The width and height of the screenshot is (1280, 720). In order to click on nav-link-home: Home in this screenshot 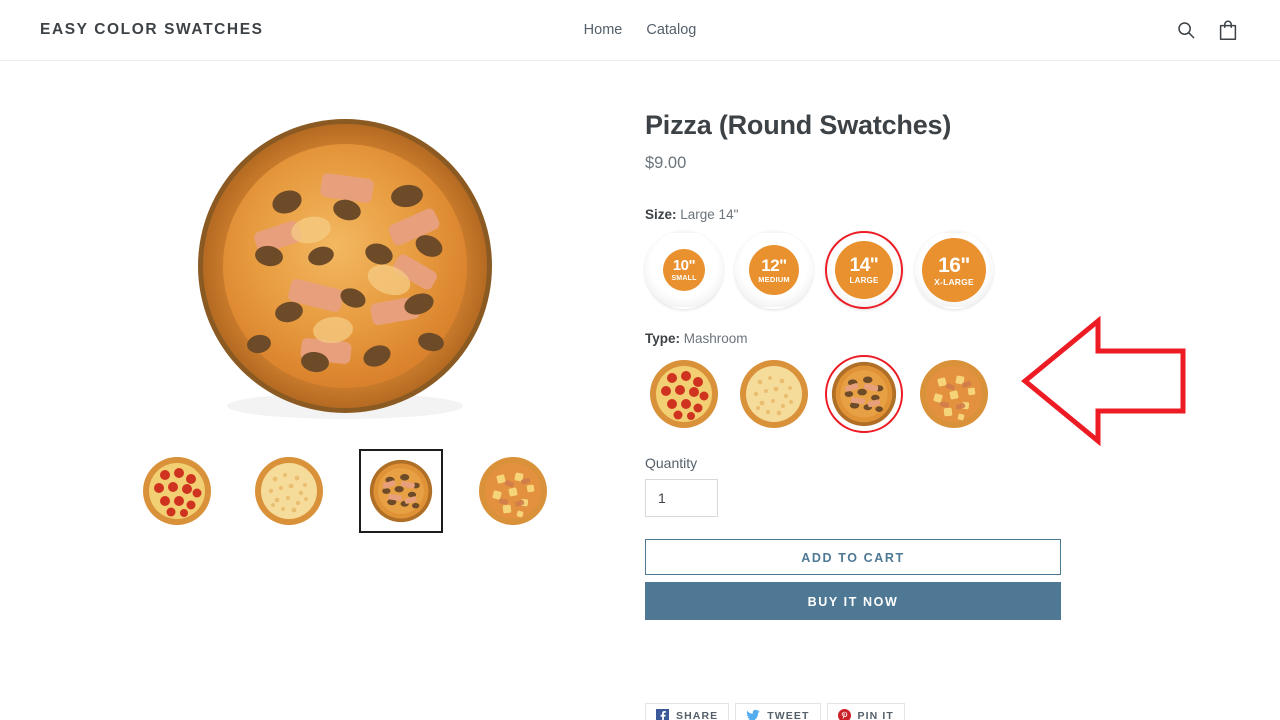, I will do `click(603, 30)`.